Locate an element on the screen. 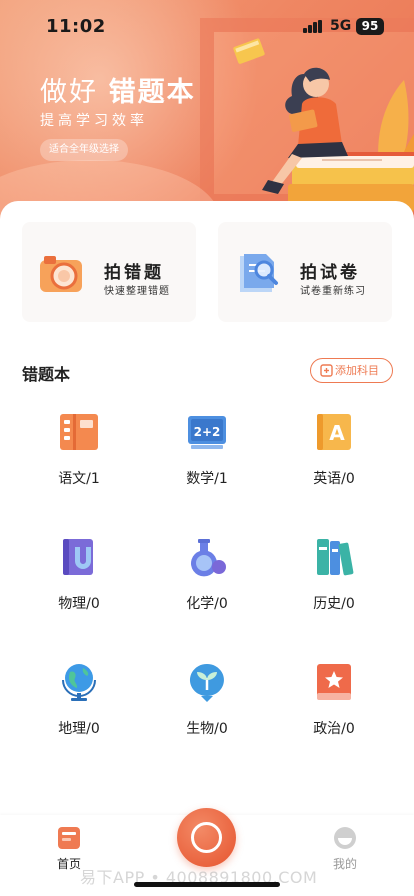  camera-icon is located at coordinates (61, 274).